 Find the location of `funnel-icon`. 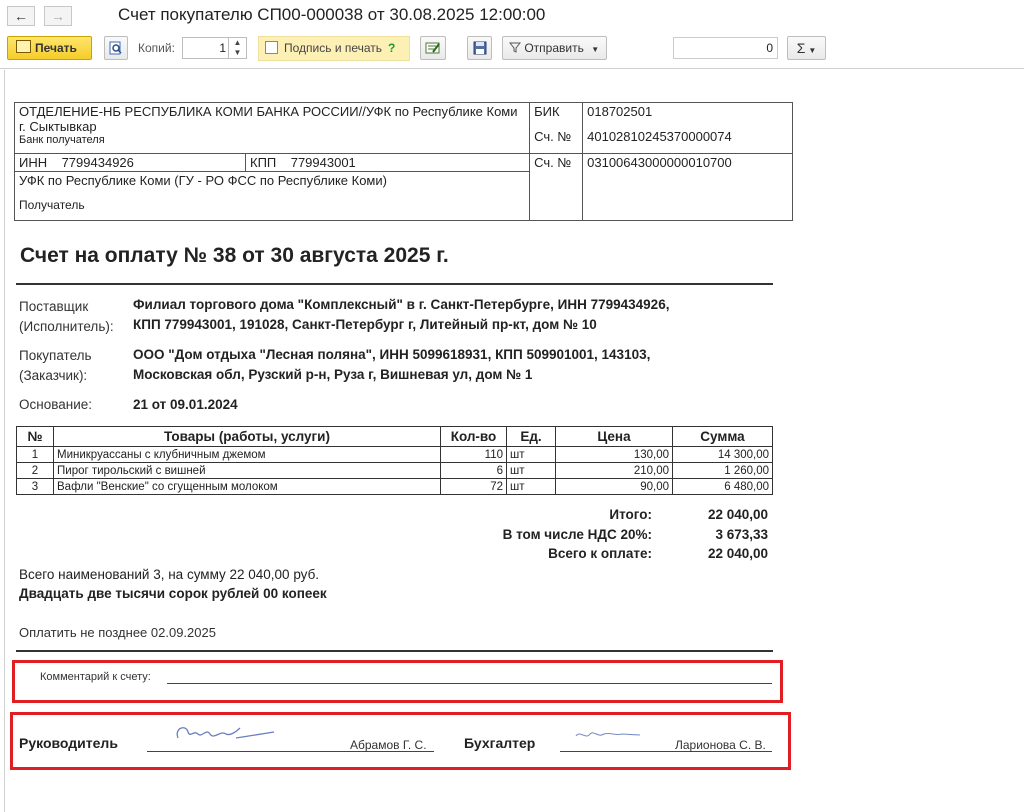

funnel-icon is located at coordinates (515, 47).